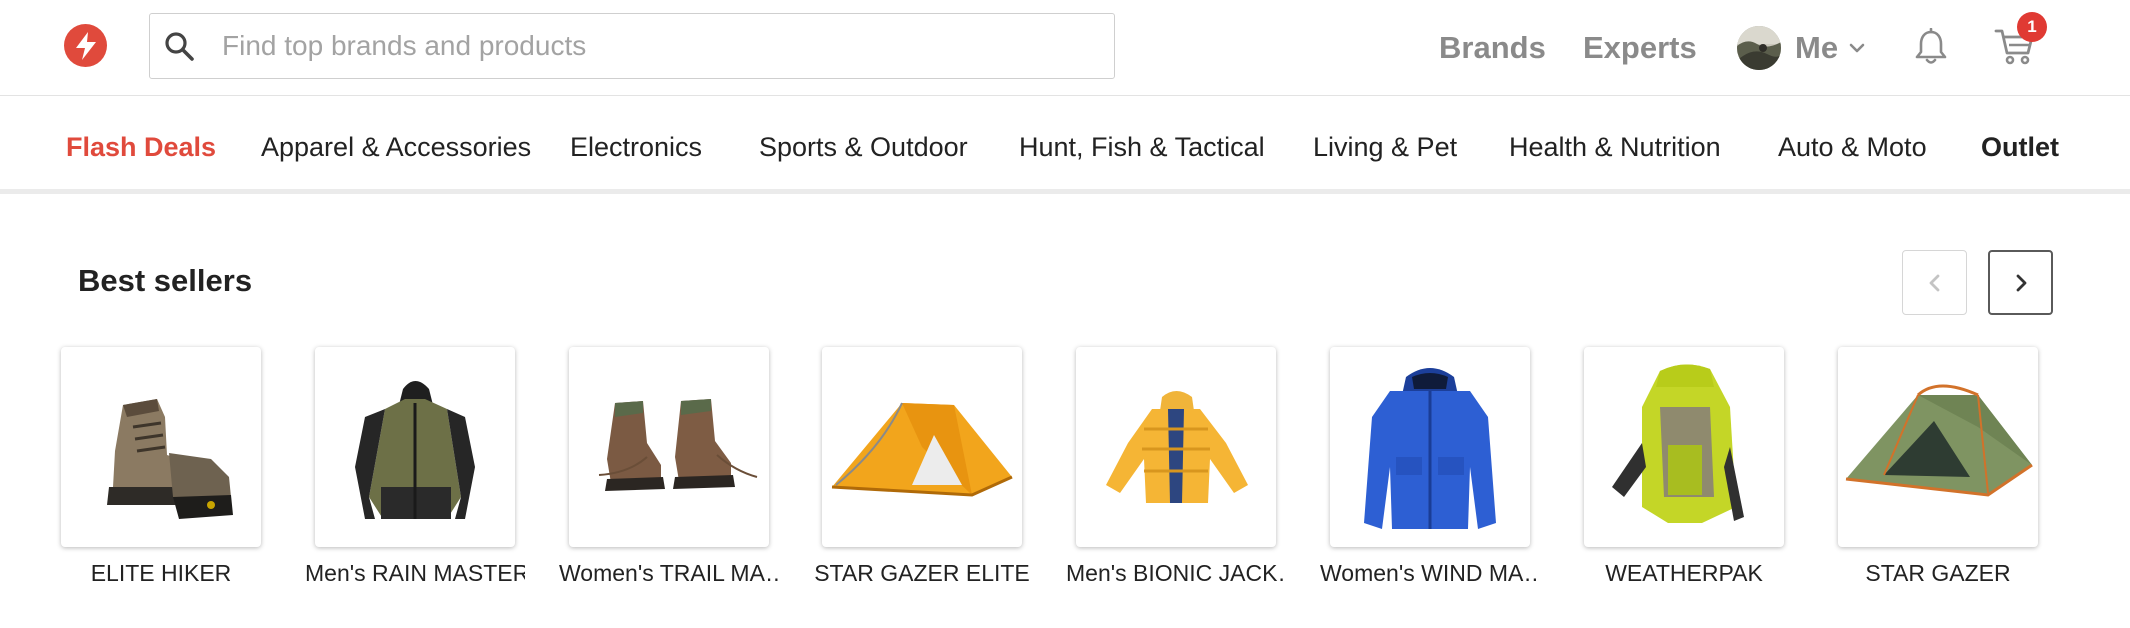 The height and width of the screenshot is (628, 2130). I want to click on search-icon, so click(180, 47).